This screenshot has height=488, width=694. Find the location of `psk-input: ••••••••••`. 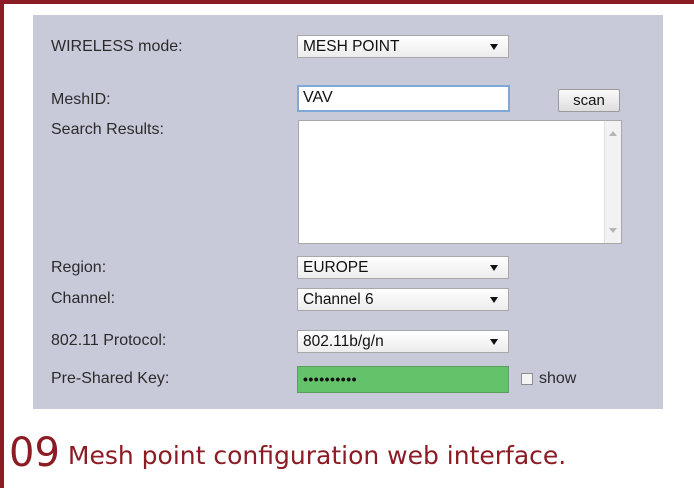

psk-input: •••••••••• is located at coordinates (403, 379).